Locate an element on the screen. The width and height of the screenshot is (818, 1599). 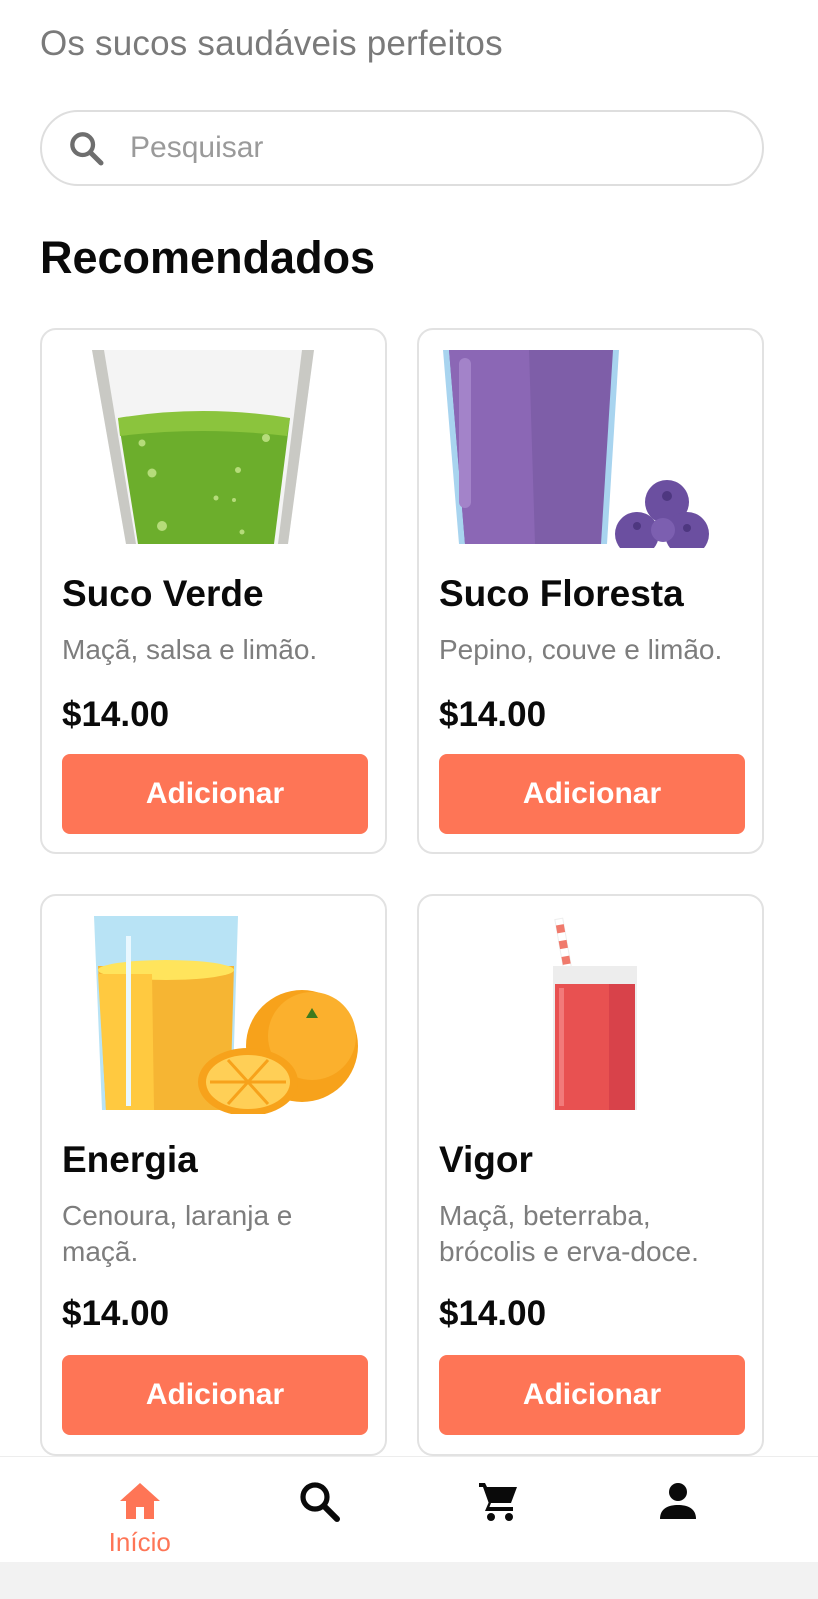
page-subtitle: Os sucos saudáveis perfeitos is located at coordinates (271, 43).